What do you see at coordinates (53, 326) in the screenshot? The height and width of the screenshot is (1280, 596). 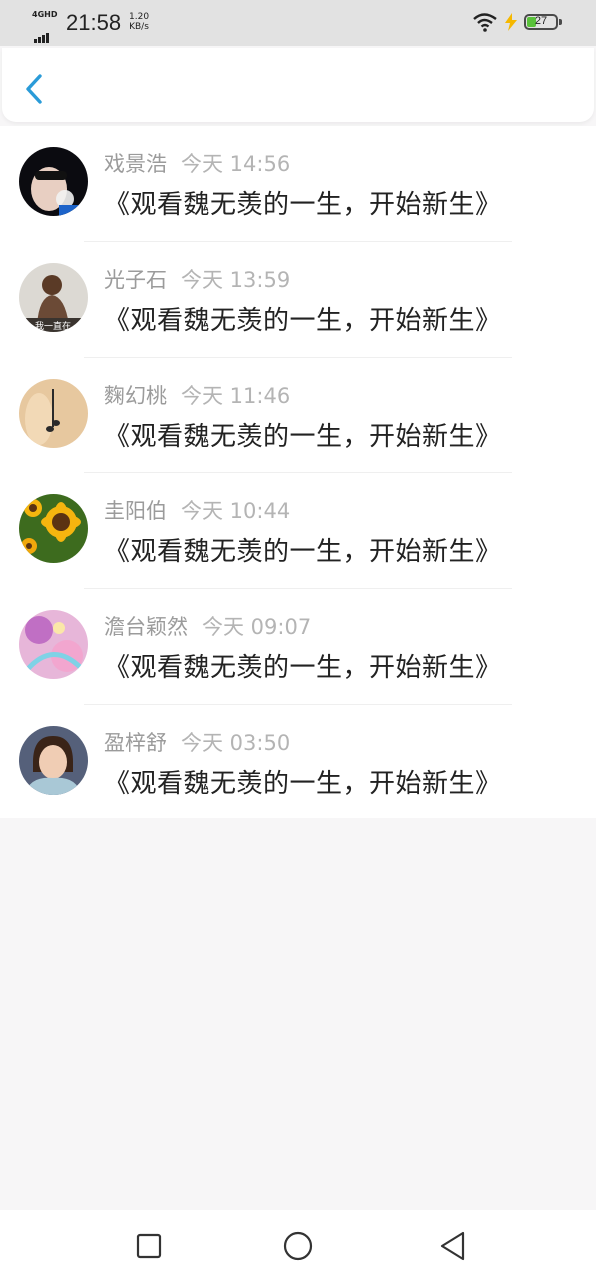 I see `avatar-caption: 我一直在` at bounding box center [53, 326].